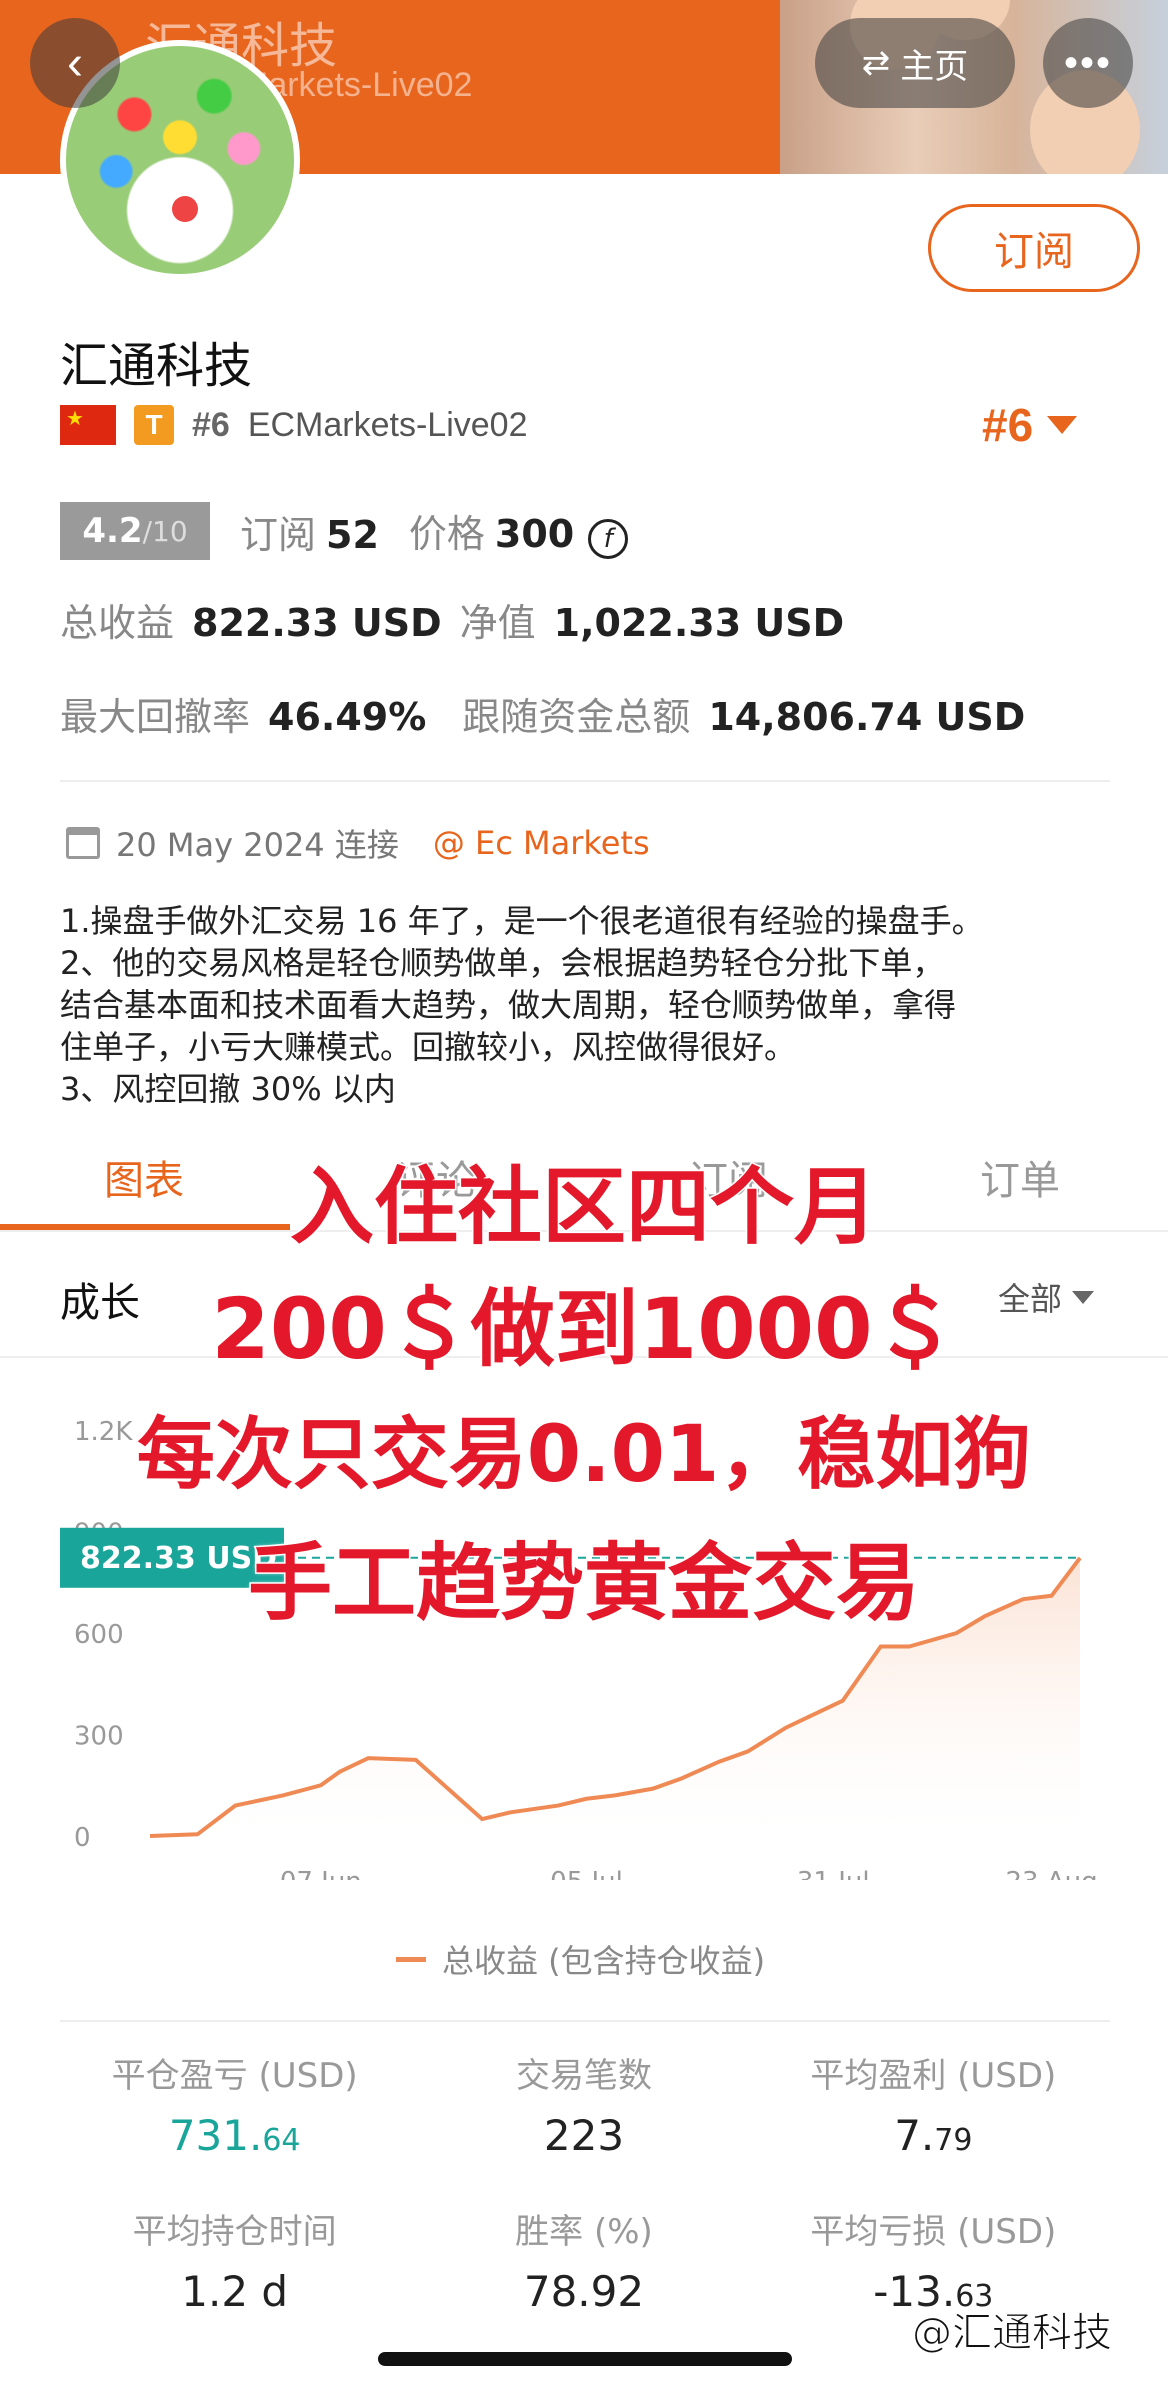 The width and height of the screenshot is (1168, 2388). I want to click on legend-label: 总收益 (包含持仓收益), so click(604, 1961).